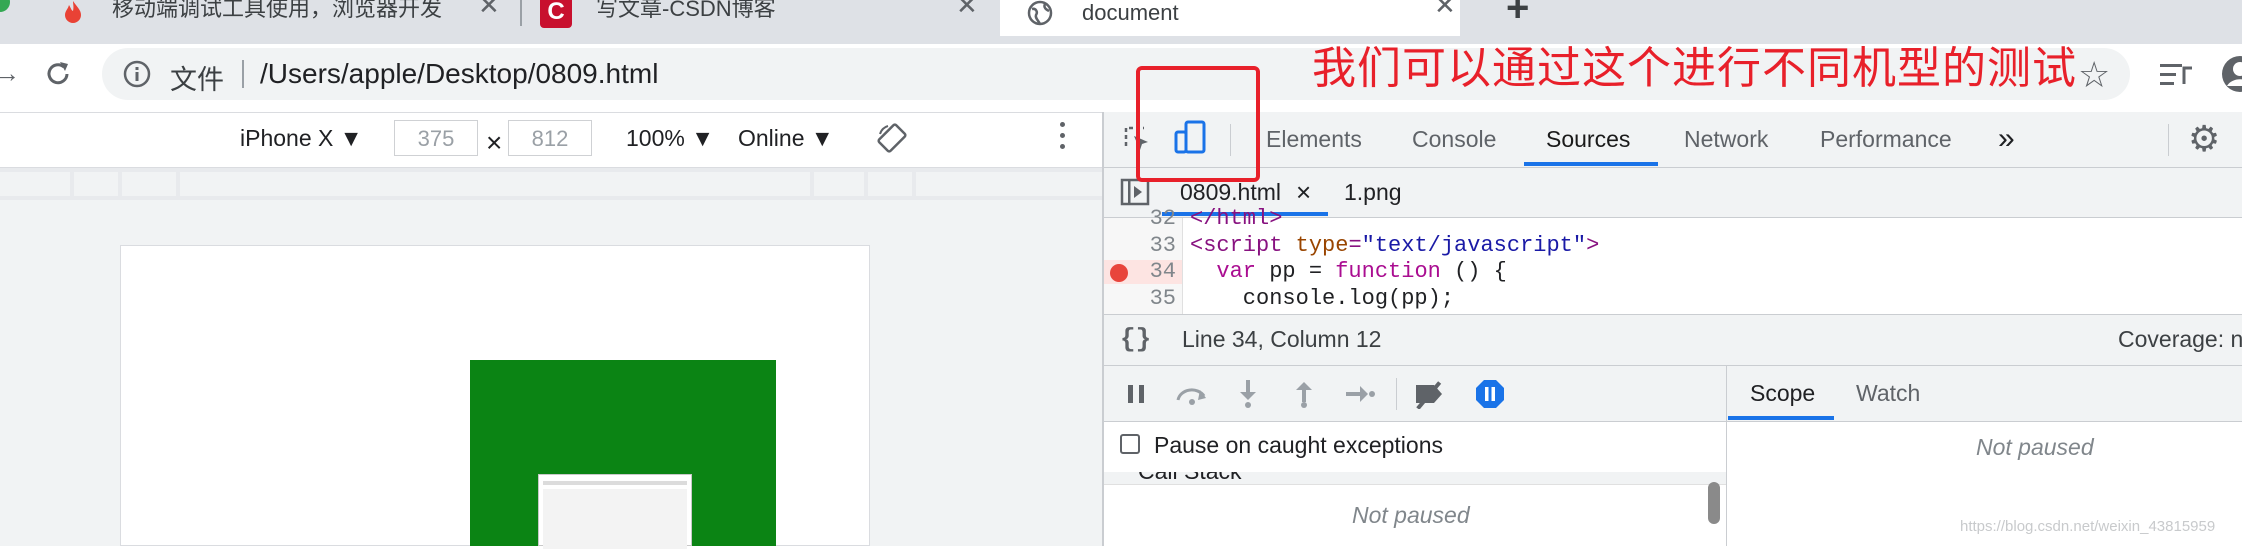 The width and height of the screenshot is (2242, 549). Describe the element at coordinates (2006, 139) in the screenshot. I see `more-tabs-button: »` at that location.